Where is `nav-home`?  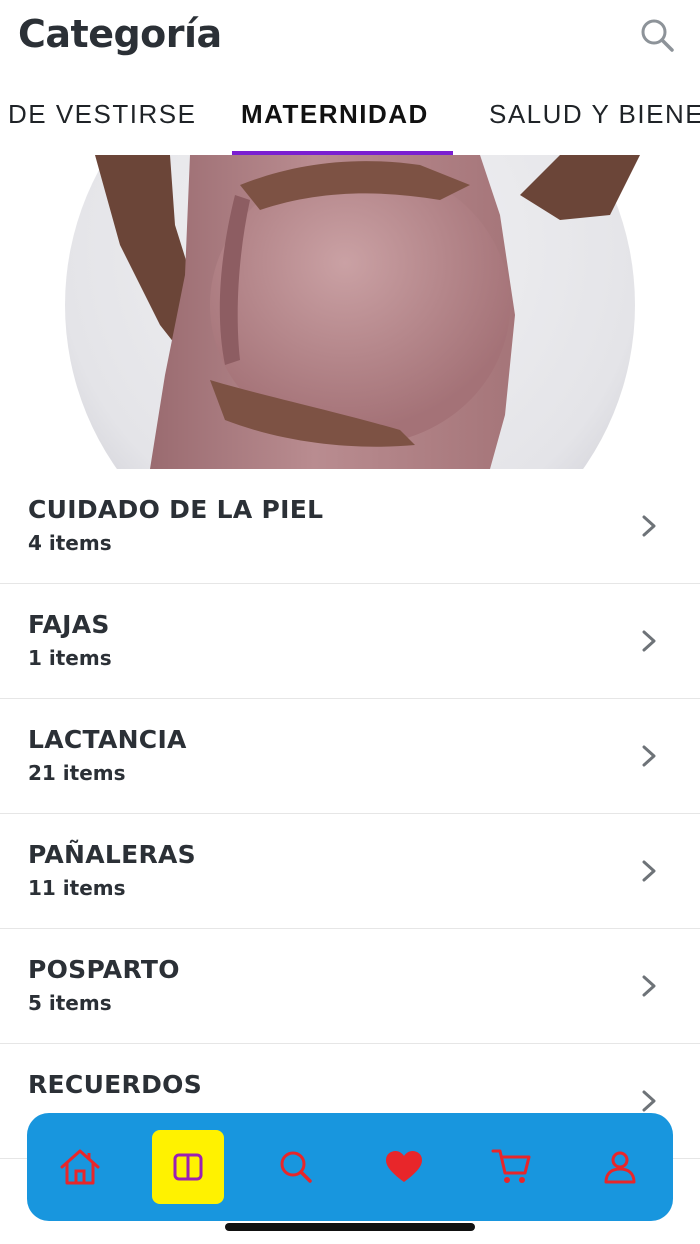 nav-home is located at coordinates (80, 1167).